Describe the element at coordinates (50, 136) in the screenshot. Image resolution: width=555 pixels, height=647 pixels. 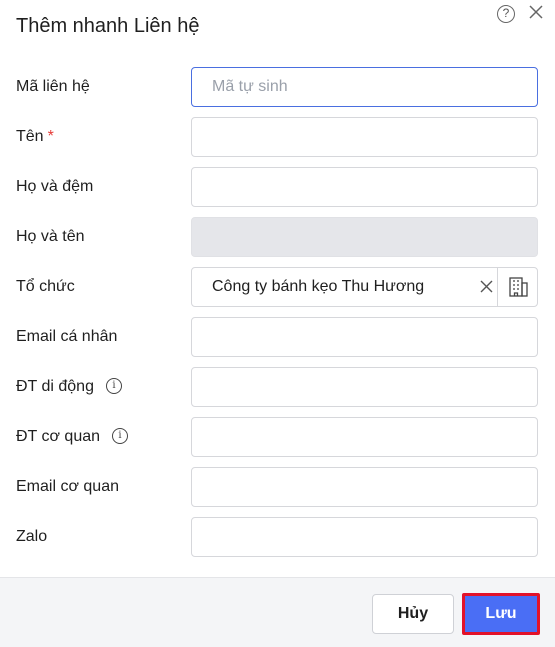
I see `required-mark: *` at that location.